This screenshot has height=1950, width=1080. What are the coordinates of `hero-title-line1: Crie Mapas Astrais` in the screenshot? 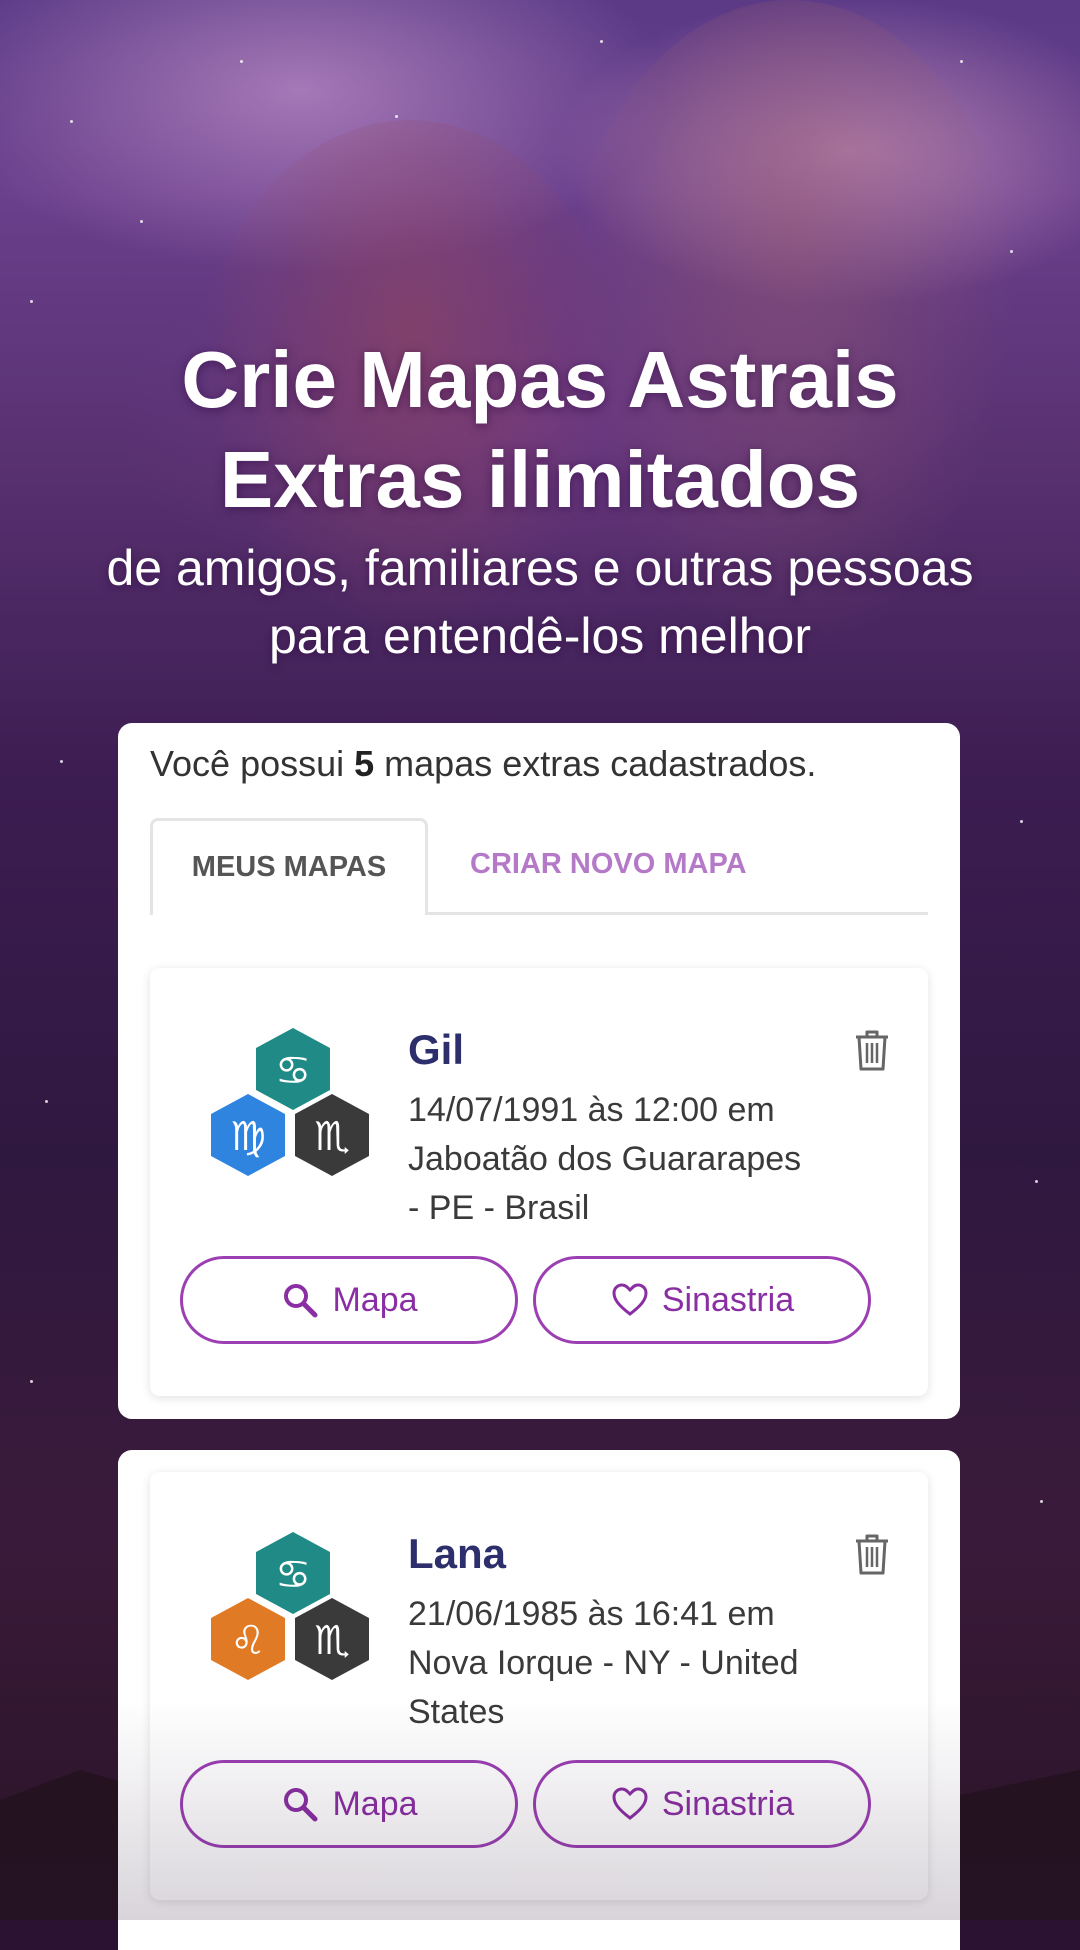 It's located at (540, 379).